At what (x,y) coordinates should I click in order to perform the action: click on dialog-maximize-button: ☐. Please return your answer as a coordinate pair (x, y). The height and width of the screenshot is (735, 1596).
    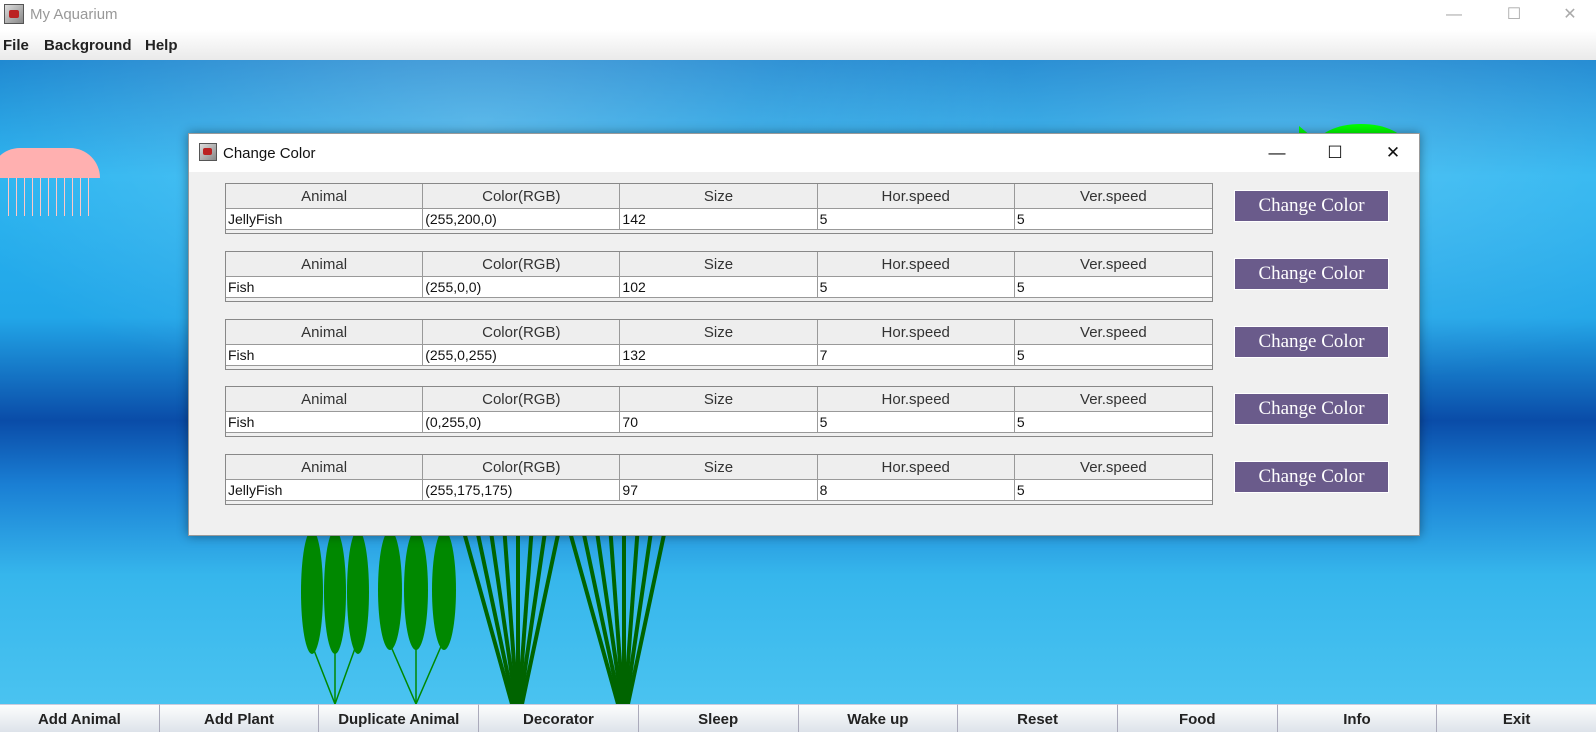
    Looking at the image, I should click on (1335, 153).